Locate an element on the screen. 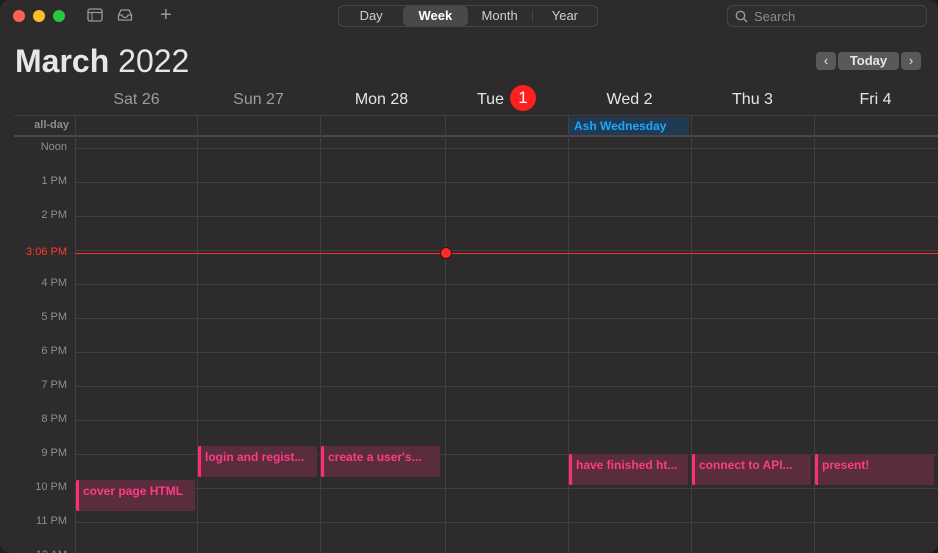 The width and height of the screenshot is (938, 553). tab-day: Day is located at coordinates (371, 16).